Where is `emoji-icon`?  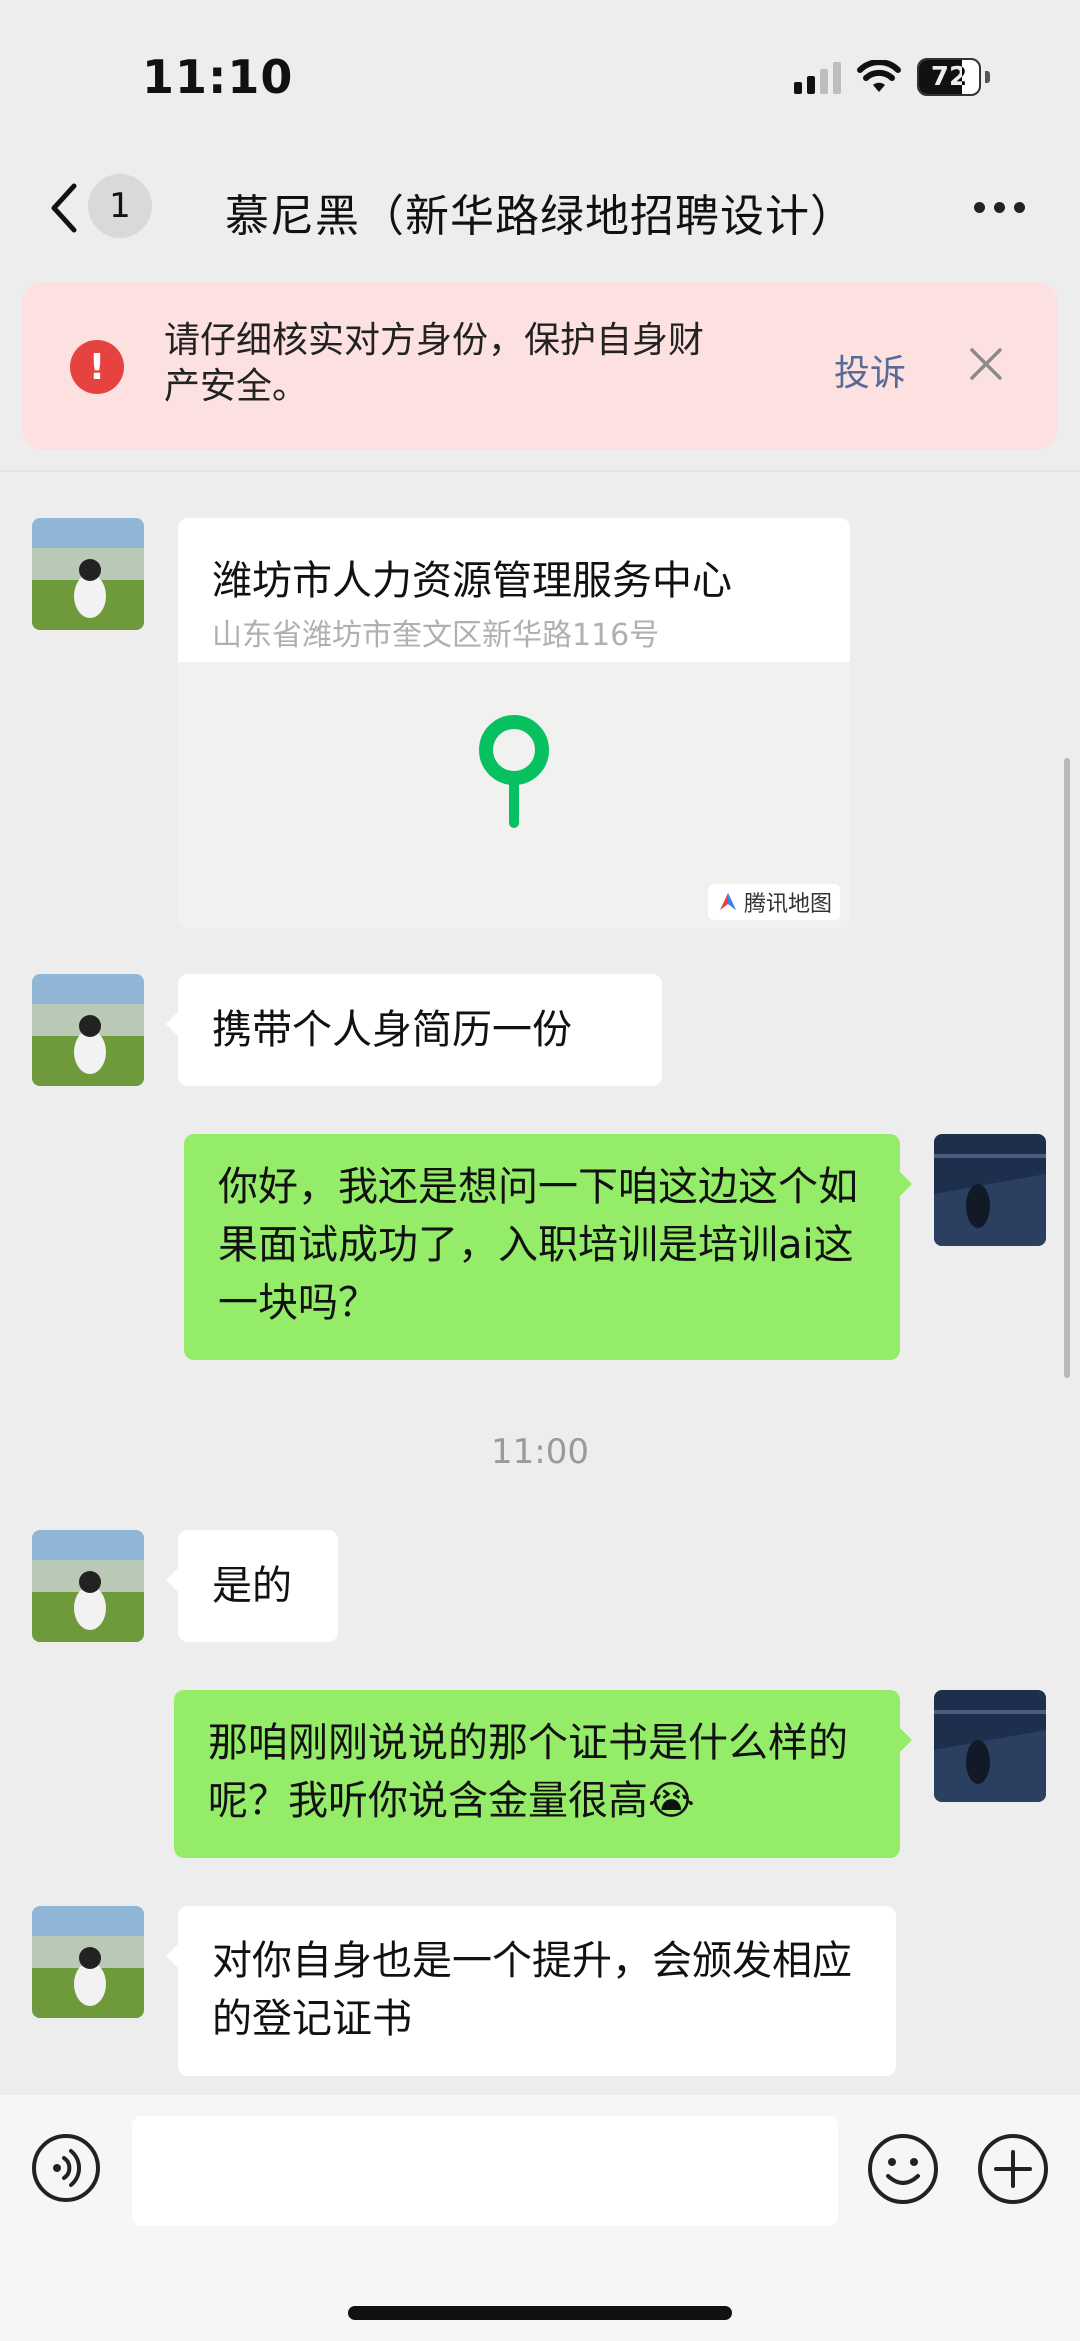 emoji-icon is located at coordinates (903, 2169).